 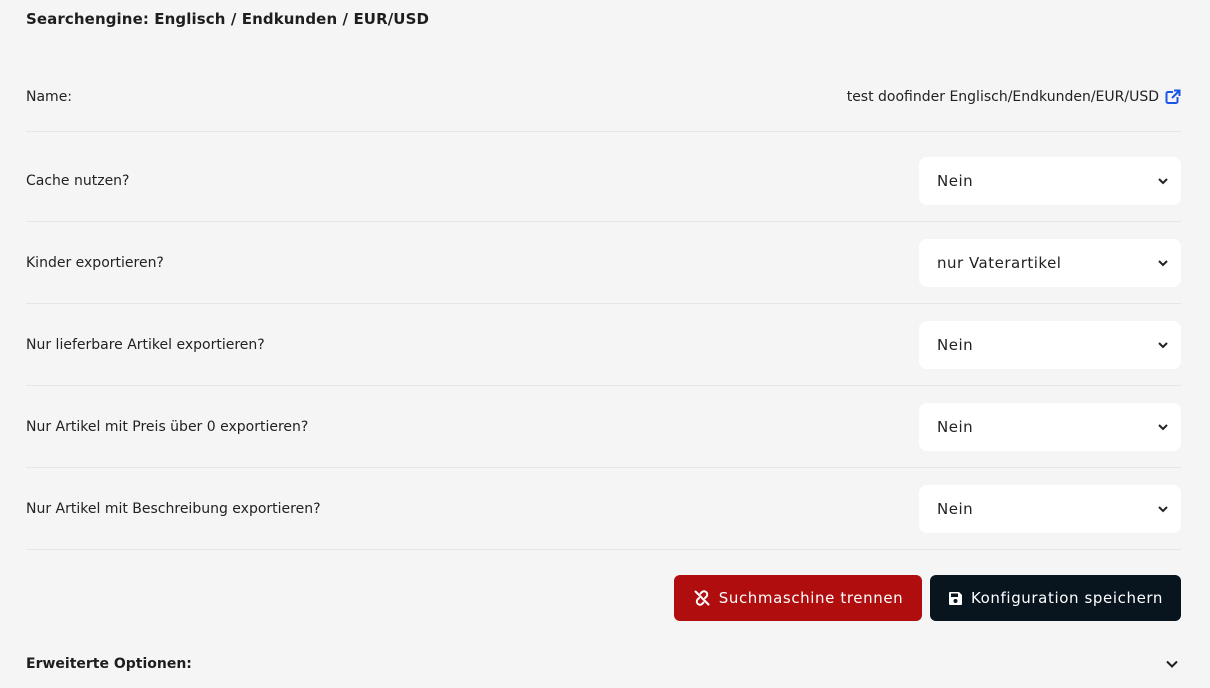 I want to click on setting-label: Cache nutzen?, so click(x=78, y=180).